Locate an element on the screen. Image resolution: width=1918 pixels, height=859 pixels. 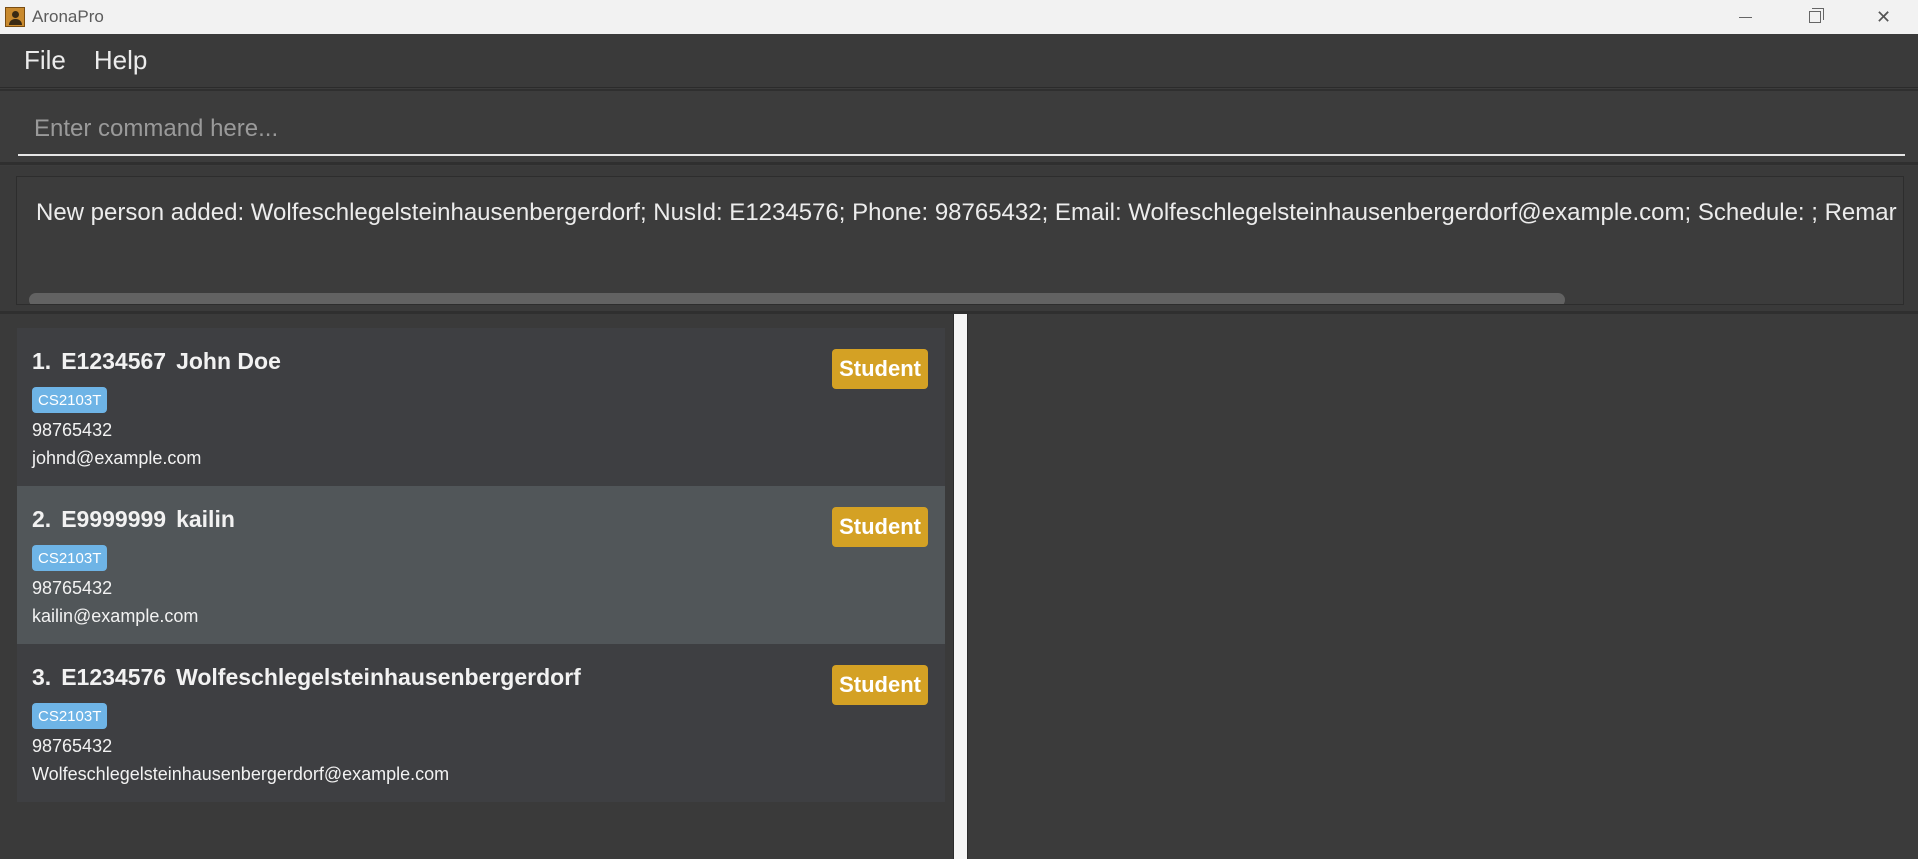
person-nusid: E9999999 is located at coordinates (114, 519).